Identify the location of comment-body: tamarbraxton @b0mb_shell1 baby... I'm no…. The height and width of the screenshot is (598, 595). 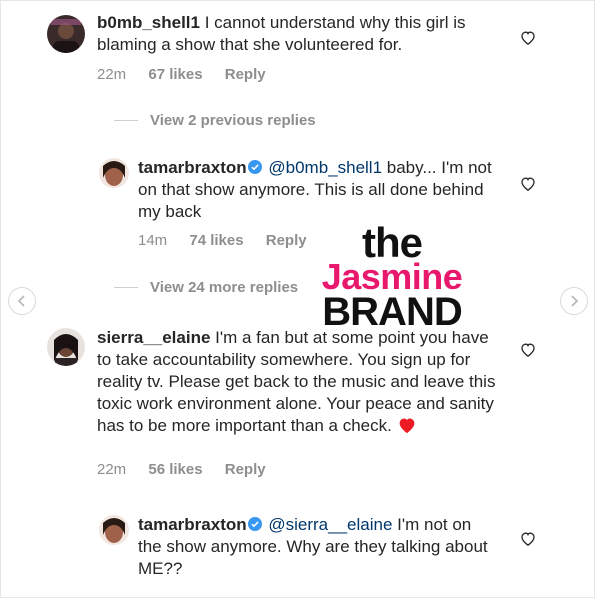
(318, 190).